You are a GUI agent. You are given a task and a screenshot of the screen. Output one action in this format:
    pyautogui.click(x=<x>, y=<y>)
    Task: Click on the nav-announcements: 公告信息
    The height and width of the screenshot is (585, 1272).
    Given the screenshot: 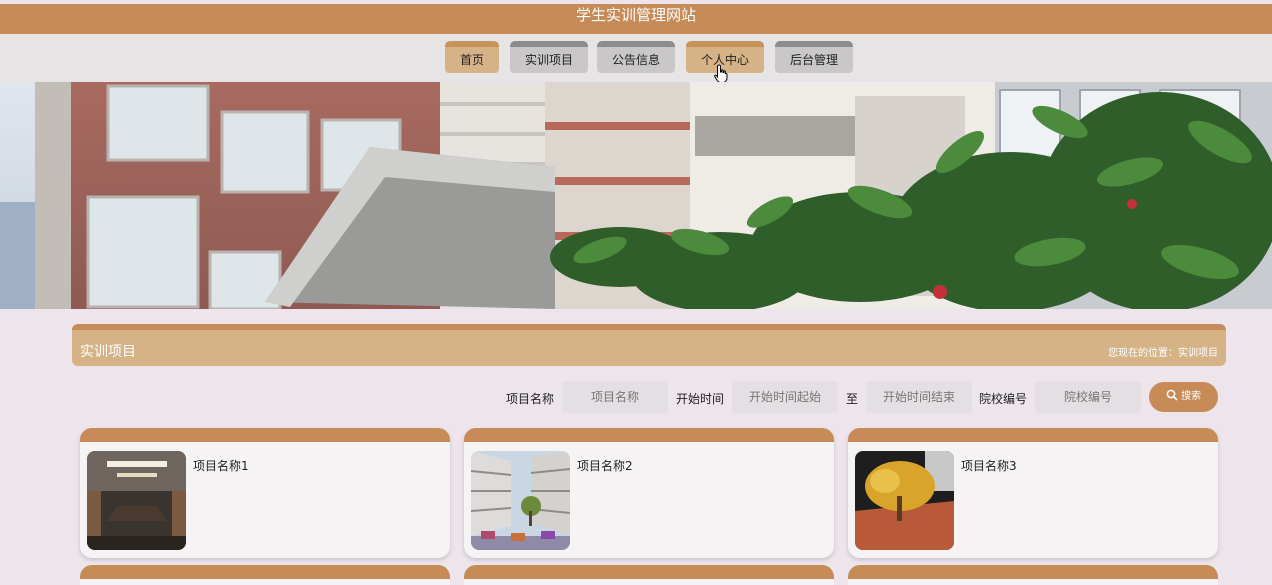 What is the action you would take?
    pyautogui.click(x=636, y=57)
    